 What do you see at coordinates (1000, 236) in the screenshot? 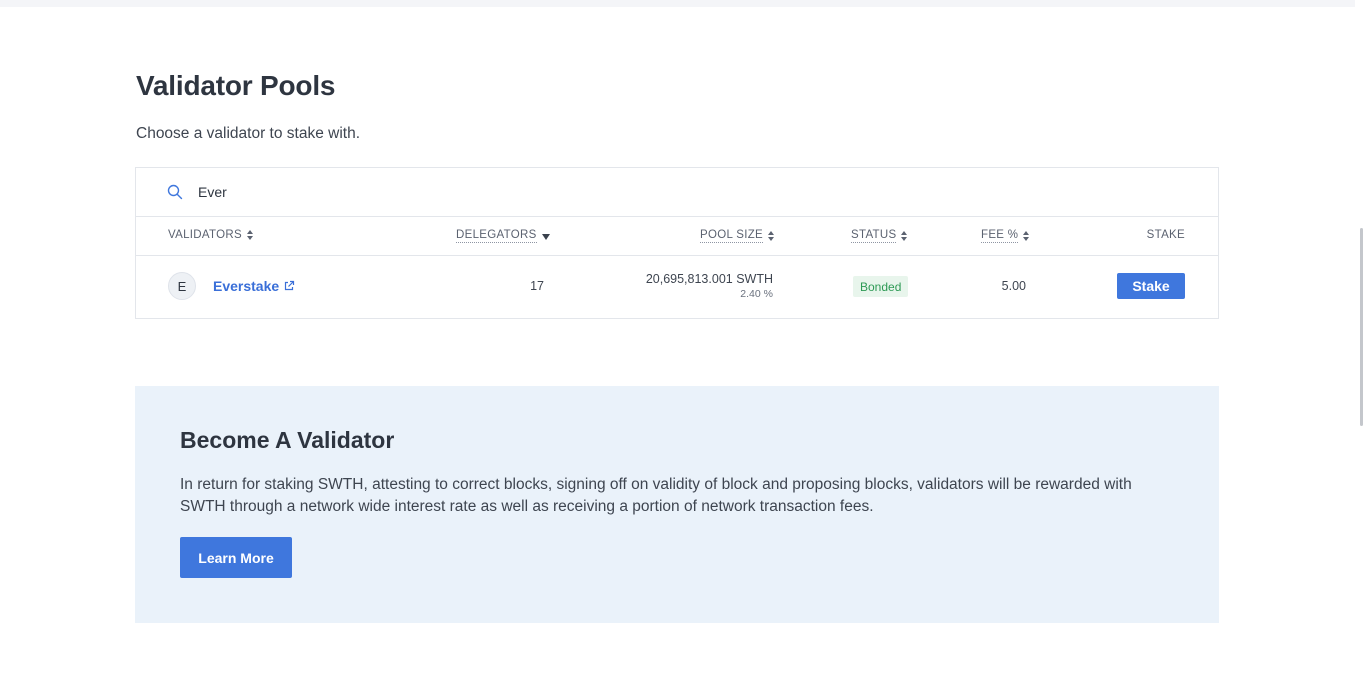
I see `column-label-fee: FEE %` at bounding box center [1000, 236].